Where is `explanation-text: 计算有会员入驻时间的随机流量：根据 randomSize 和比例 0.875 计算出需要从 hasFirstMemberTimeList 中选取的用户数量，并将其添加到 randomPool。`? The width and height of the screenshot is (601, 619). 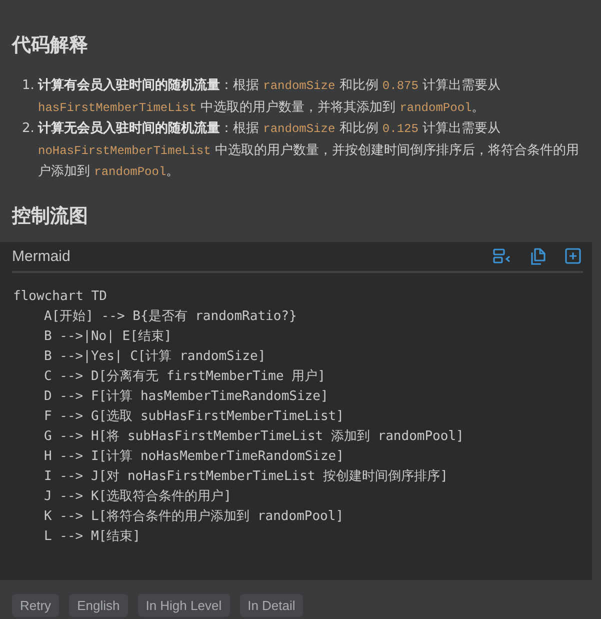 explanation-text: 计算有会员入驻时间的随机流量：根据 randomSize 和比例 0.875 计算出需要从 hasFirstMemberTimeList 中选取的用户数量，并将其添加到 randomPool。 is located at coordinates (270, 96).